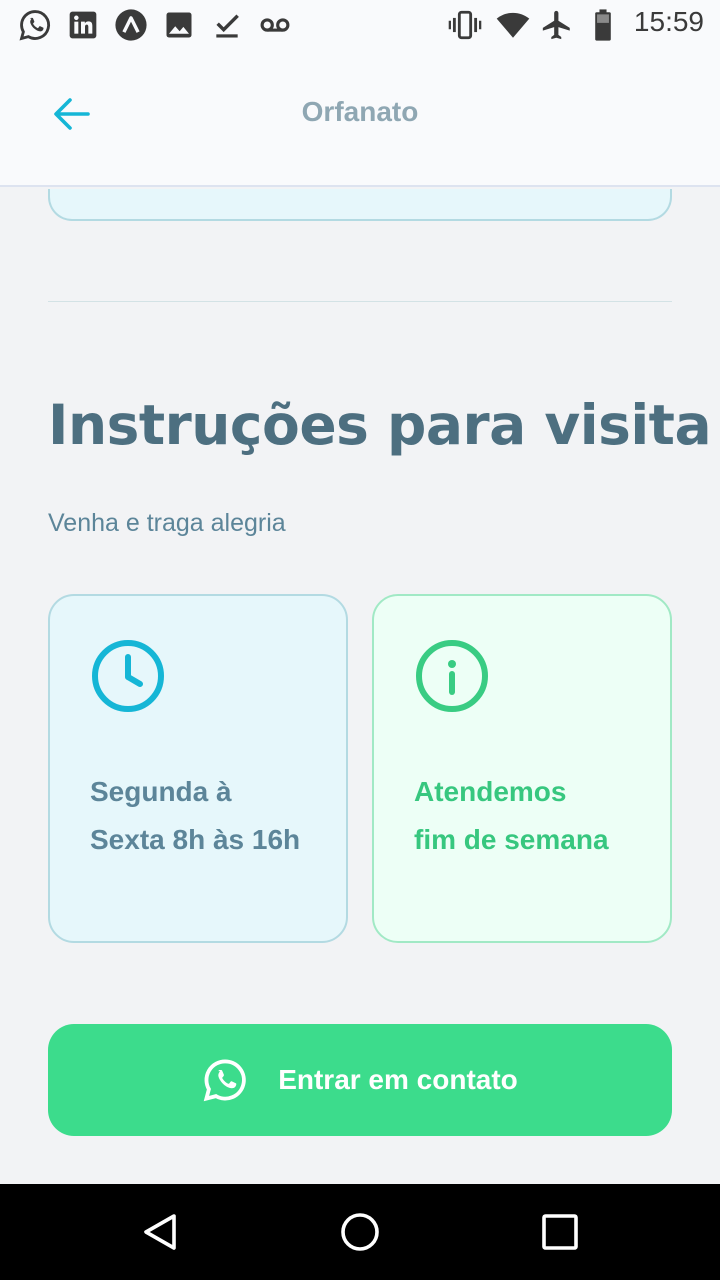  I want to click on weekend-text-line2: fim de semana, so click(511, 839).